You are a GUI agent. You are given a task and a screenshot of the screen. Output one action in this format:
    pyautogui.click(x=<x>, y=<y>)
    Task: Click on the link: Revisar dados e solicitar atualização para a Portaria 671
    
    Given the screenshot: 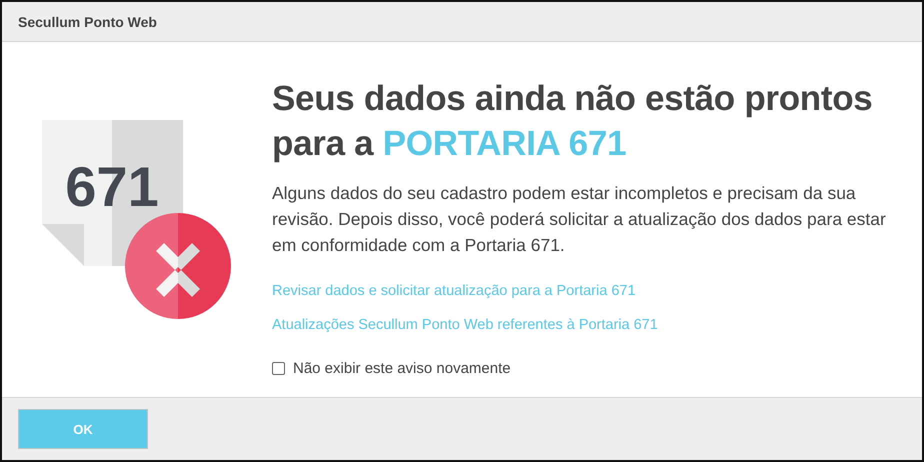 What is the action you would take?
    pyautogui.click(x=454, y=291)
    